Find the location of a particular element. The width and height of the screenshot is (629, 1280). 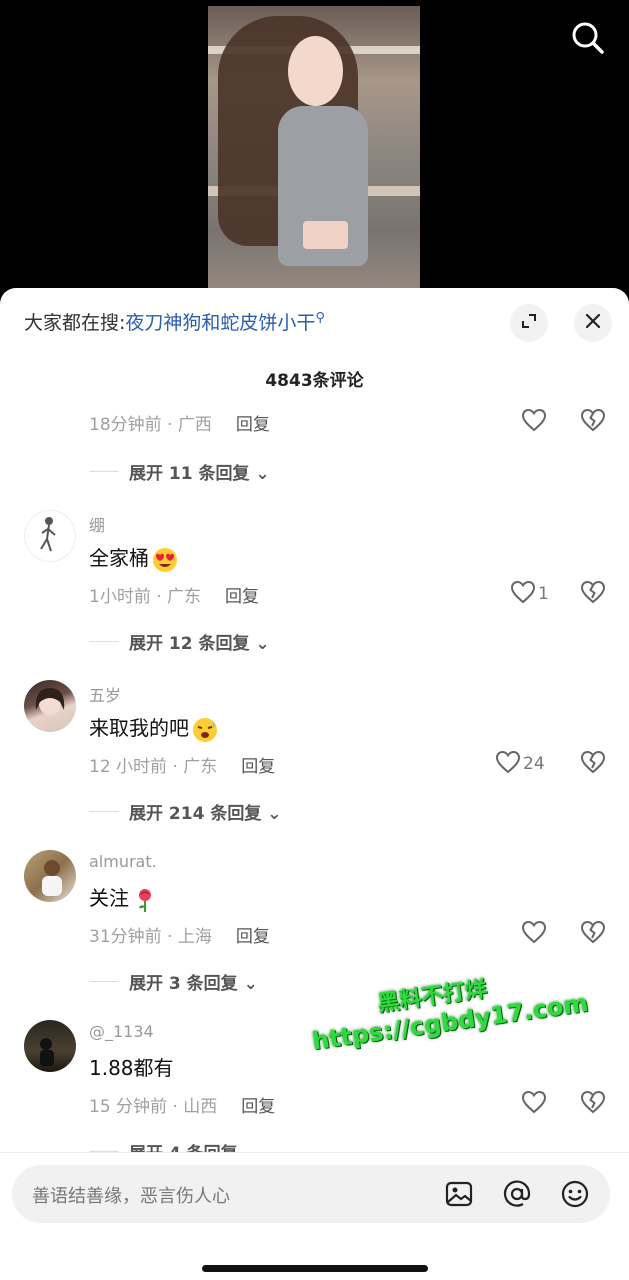

like-button: 24 is located at coordinates (520, 764).